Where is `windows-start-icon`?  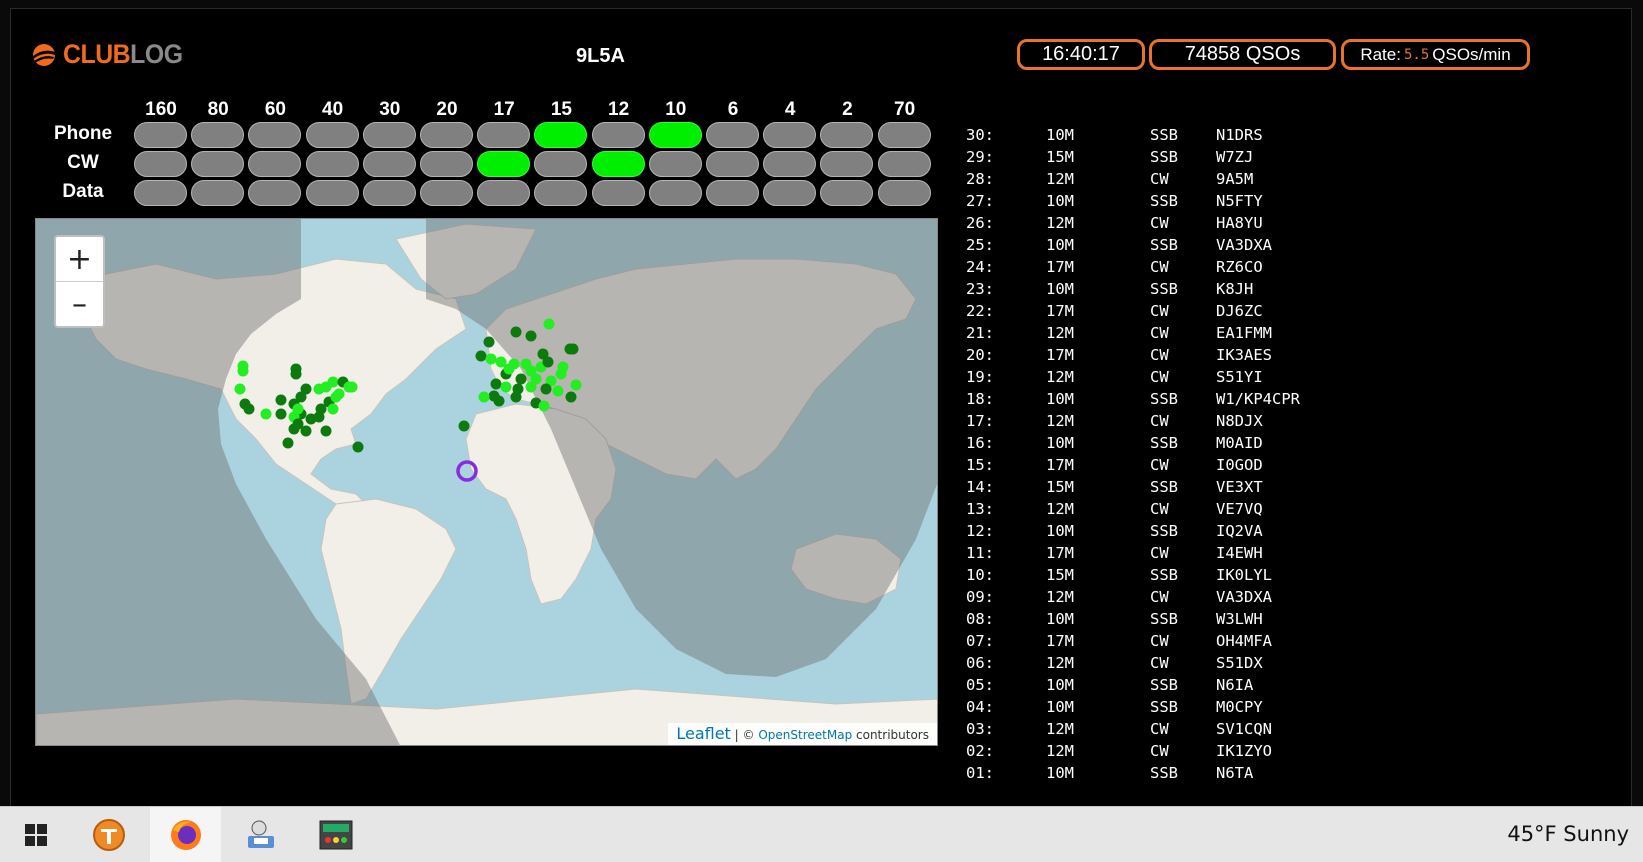 windows-start-icon is located at coordinates (35, 834).